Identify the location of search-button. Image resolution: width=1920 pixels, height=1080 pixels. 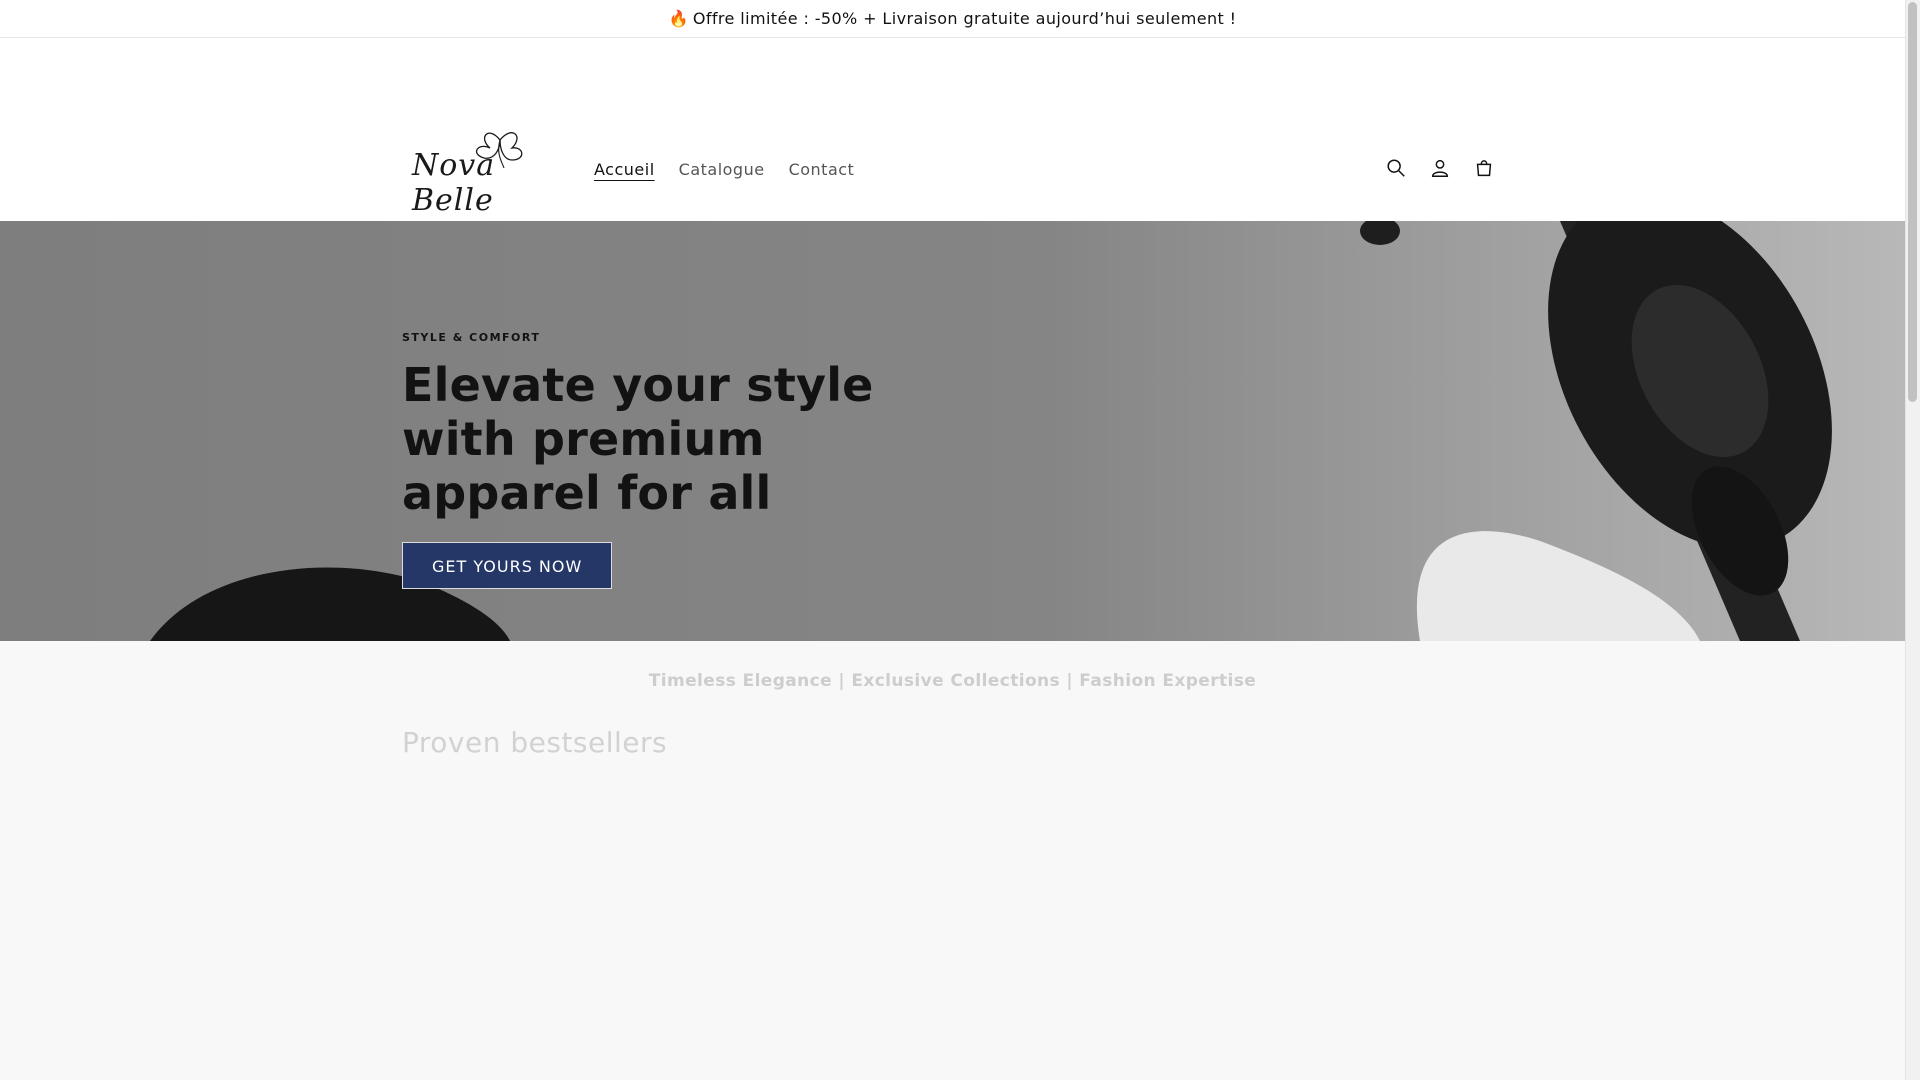
(1396, 168).